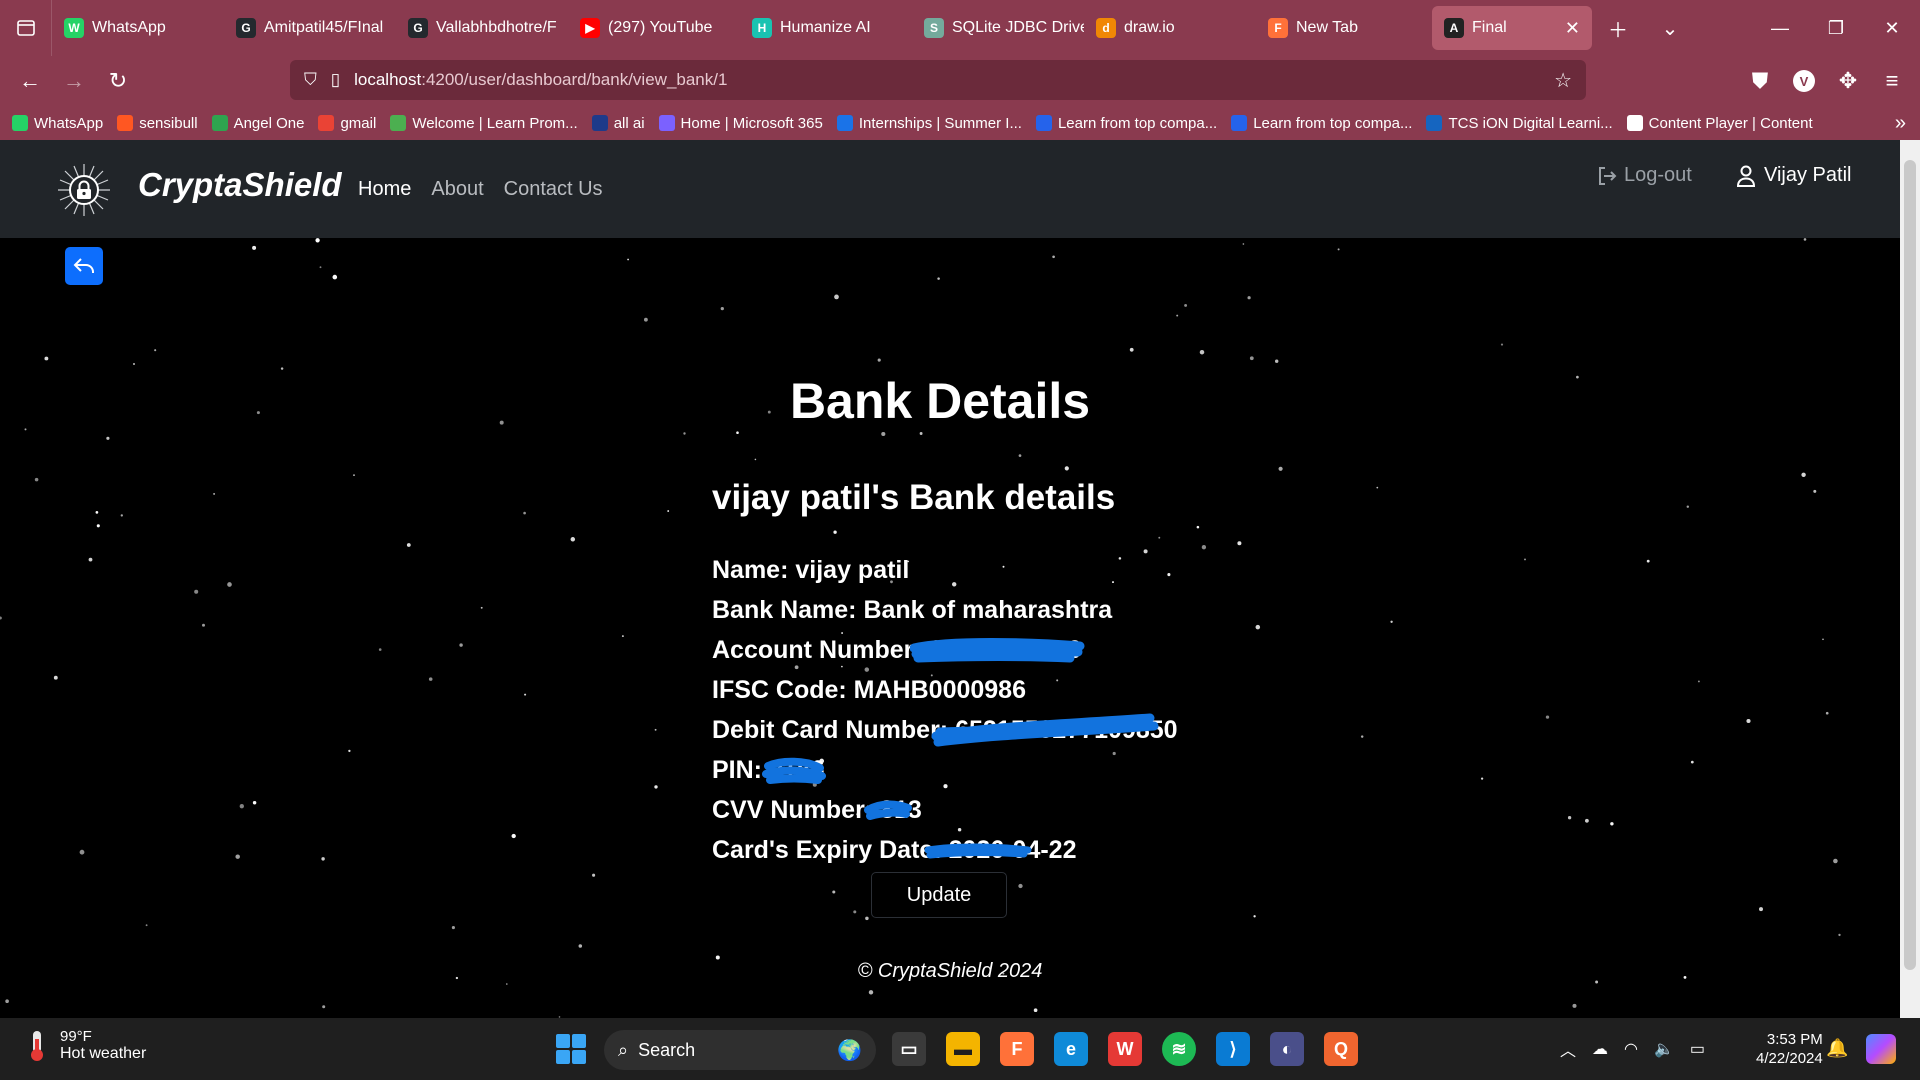  What do you see at coordinates (84, 190) in the screenshot?
I see `brand-logo-icon` at bounding box center [84, 190].